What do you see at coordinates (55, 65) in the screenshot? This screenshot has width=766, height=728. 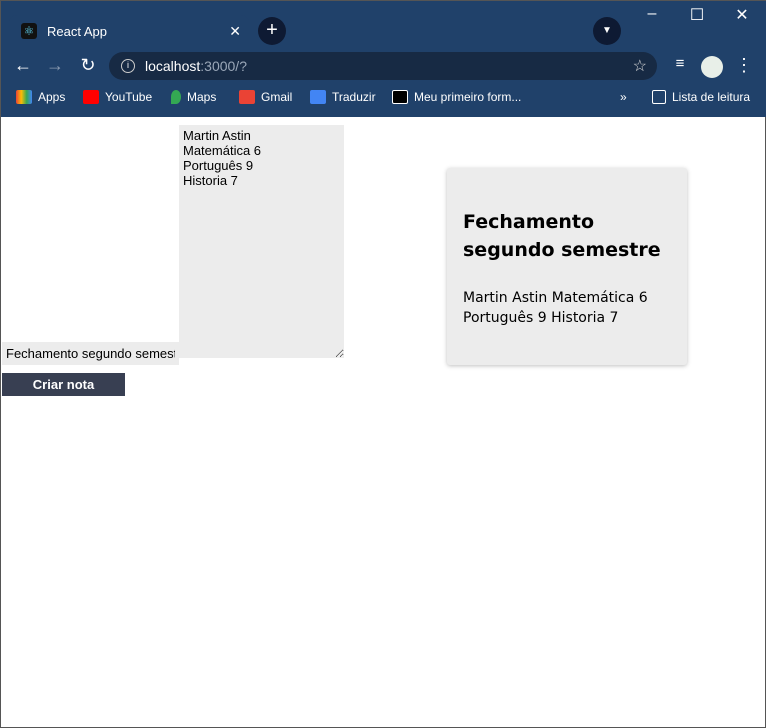 I see `forward-button: →` at bounding box center [55, 65].